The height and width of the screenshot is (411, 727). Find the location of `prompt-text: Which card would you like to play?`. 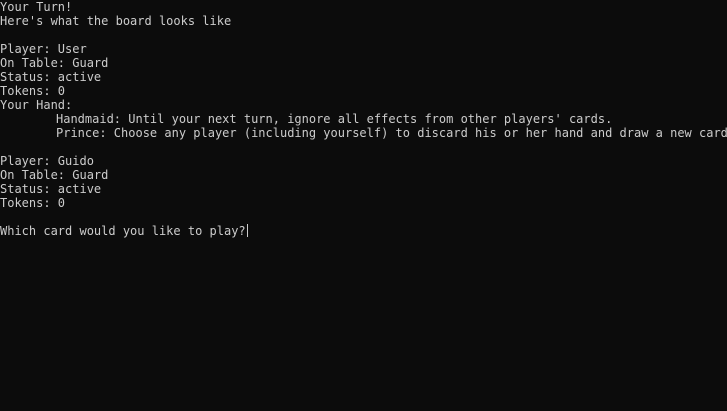

prompt-text: Which card would you like to play? is located at coordinates (123, 231).